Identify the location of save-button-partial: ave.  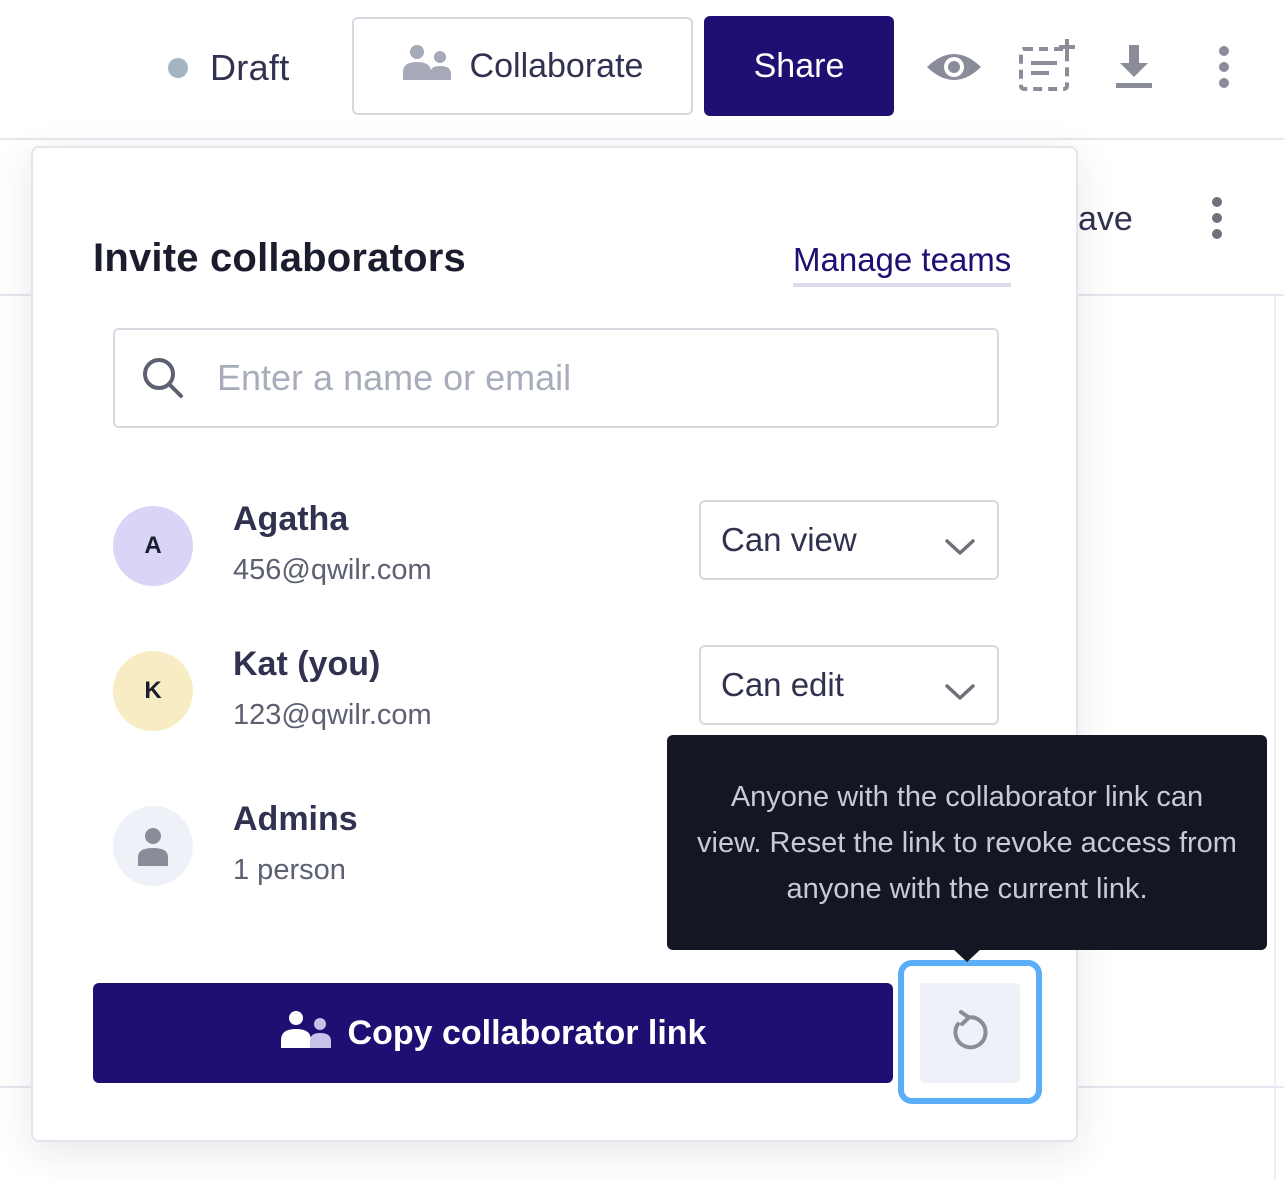
(1105, 219).